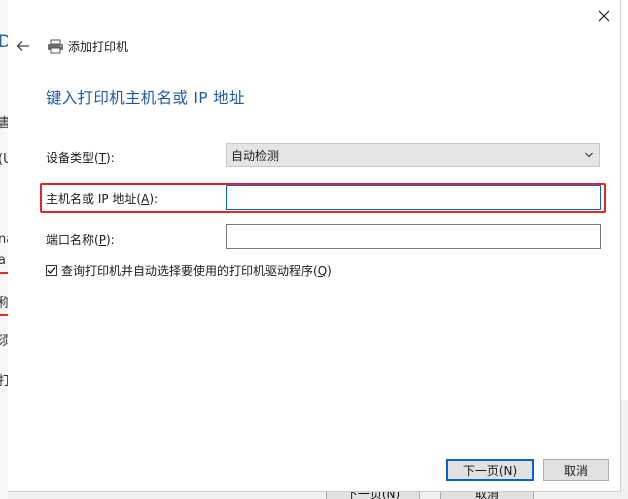 The height and width of the screenshot is (499, 628). I want to click on close-button, so click(604, 16).